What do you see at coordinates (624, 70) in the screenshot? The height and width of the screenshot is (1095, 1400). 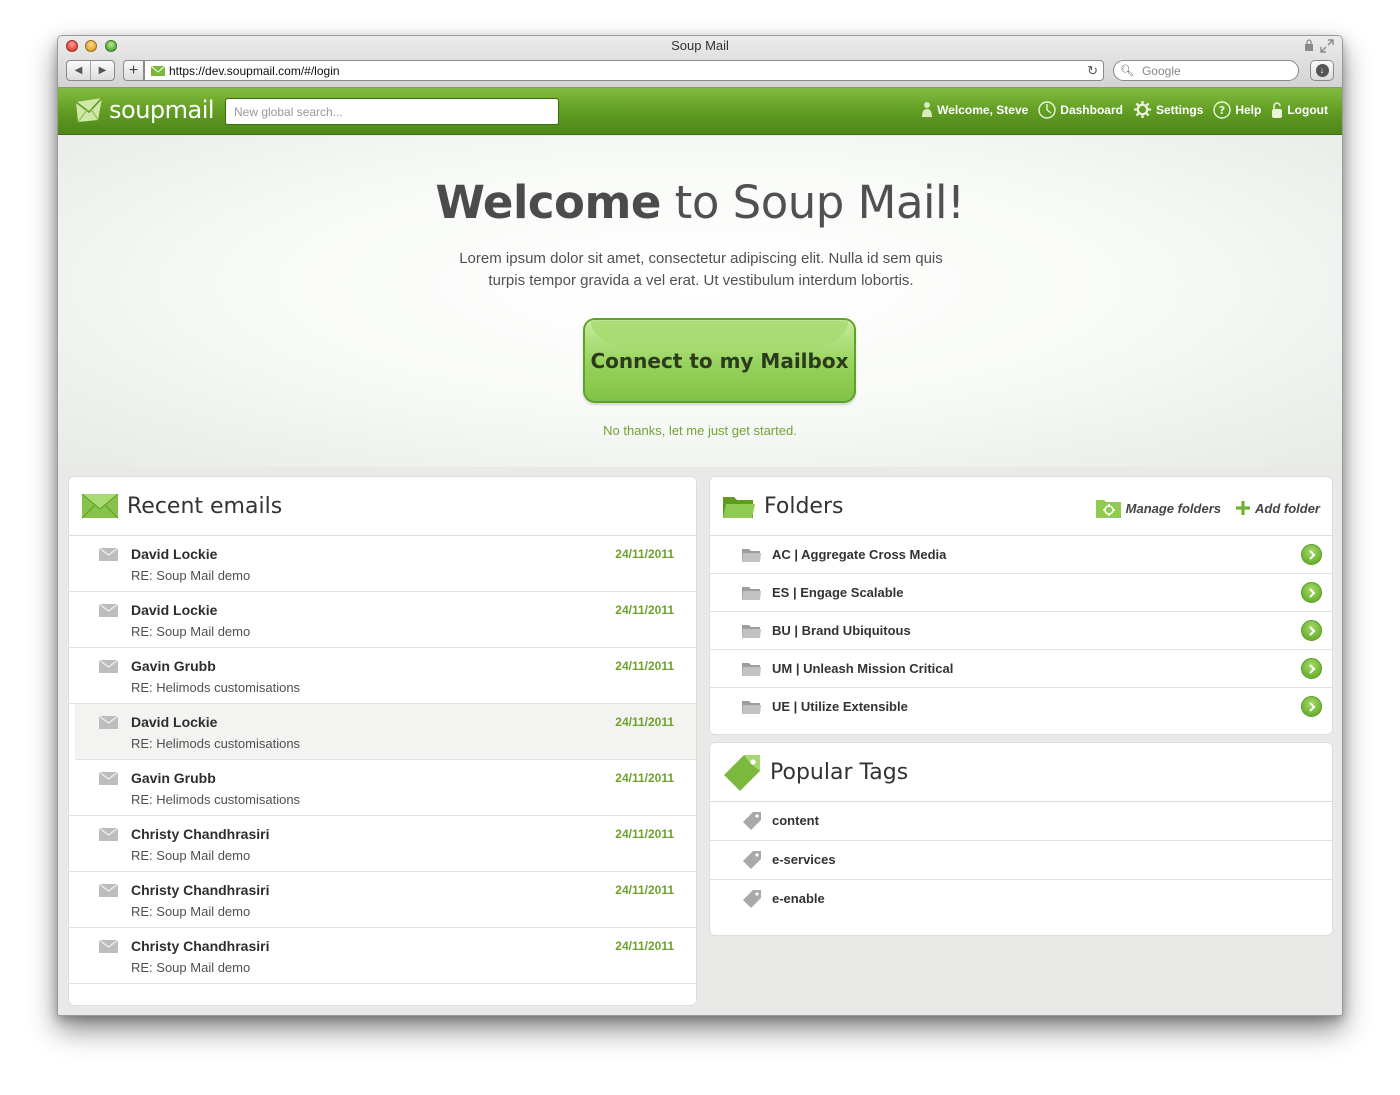 I see `address-bar: https://dev.soupmail.com/#/login ↻` at bounding box center [624, 70].